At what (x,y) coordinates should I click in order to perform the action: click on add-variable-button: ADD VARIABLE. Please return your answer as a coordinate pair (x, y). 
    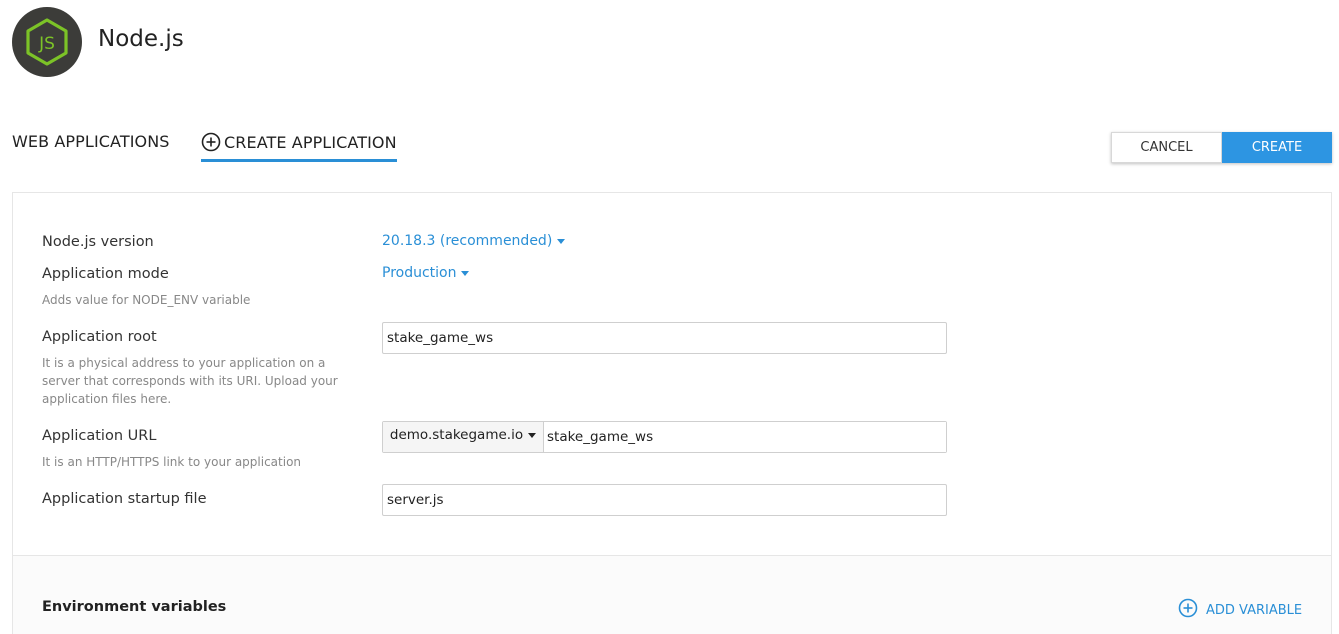
    Looking at the image, I should click on (1240, 610).